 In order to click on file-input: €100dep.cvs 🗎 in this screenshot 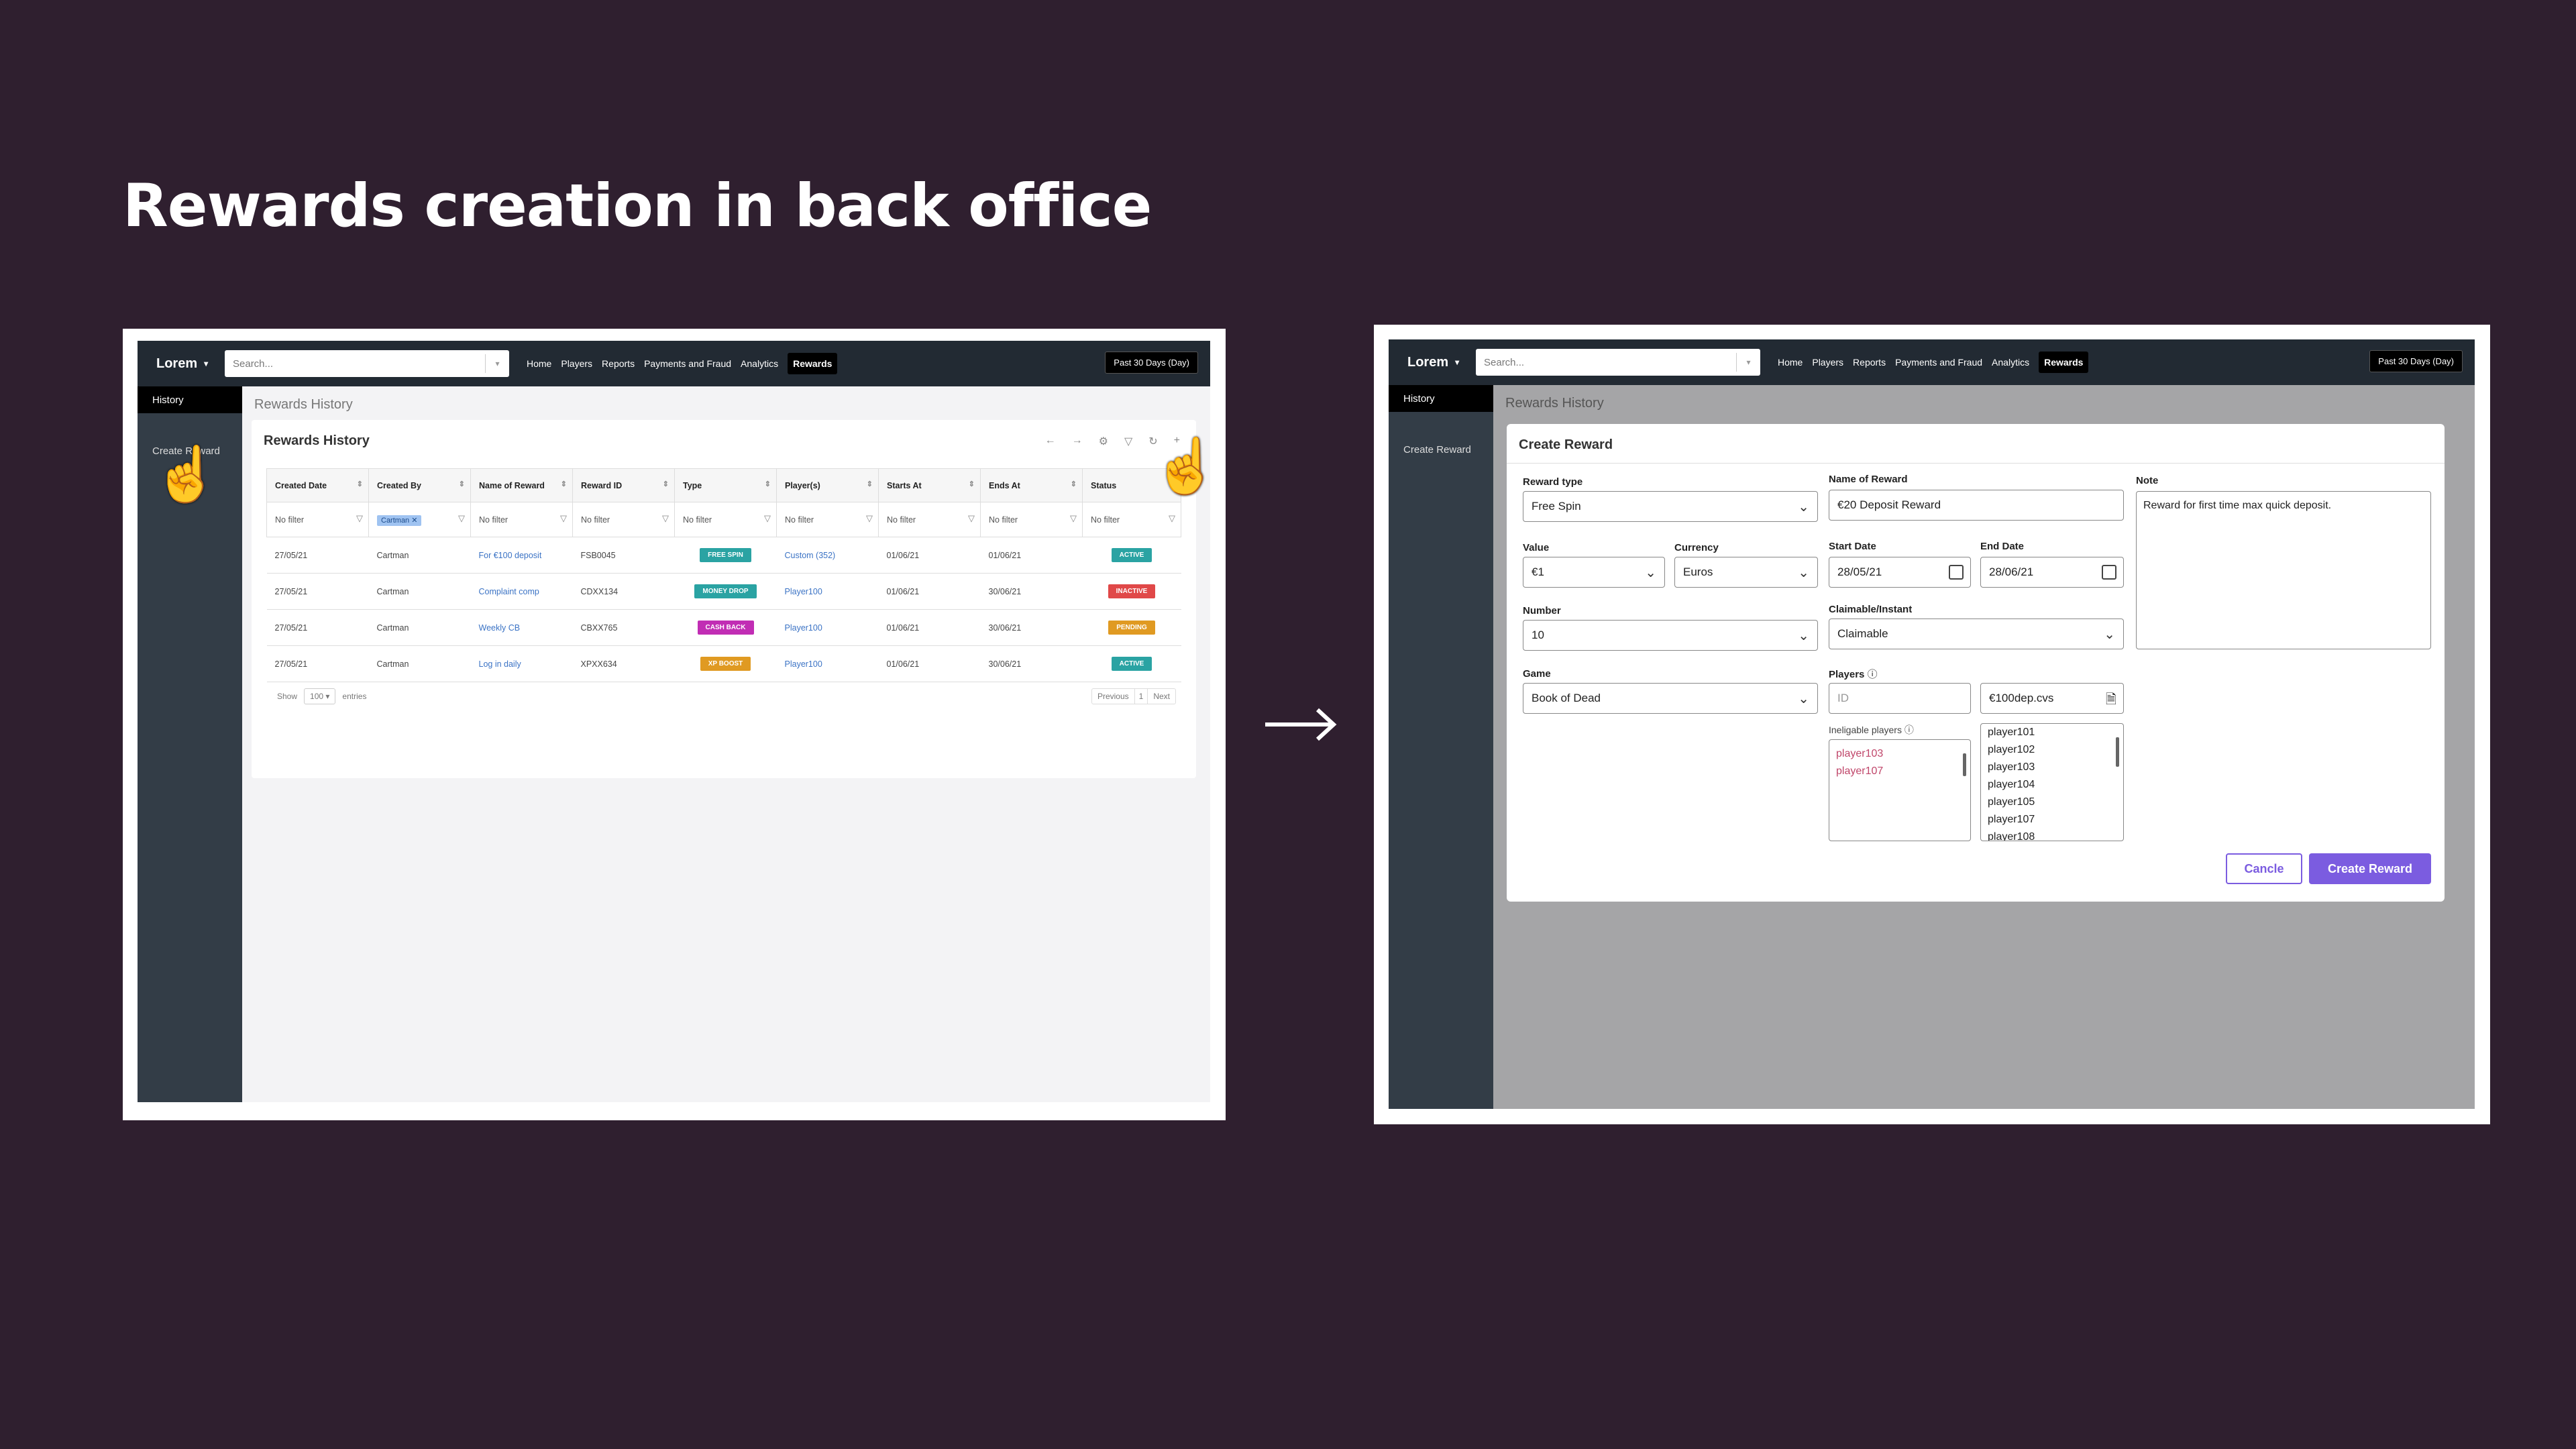, I will do `click(2052, 698)`.